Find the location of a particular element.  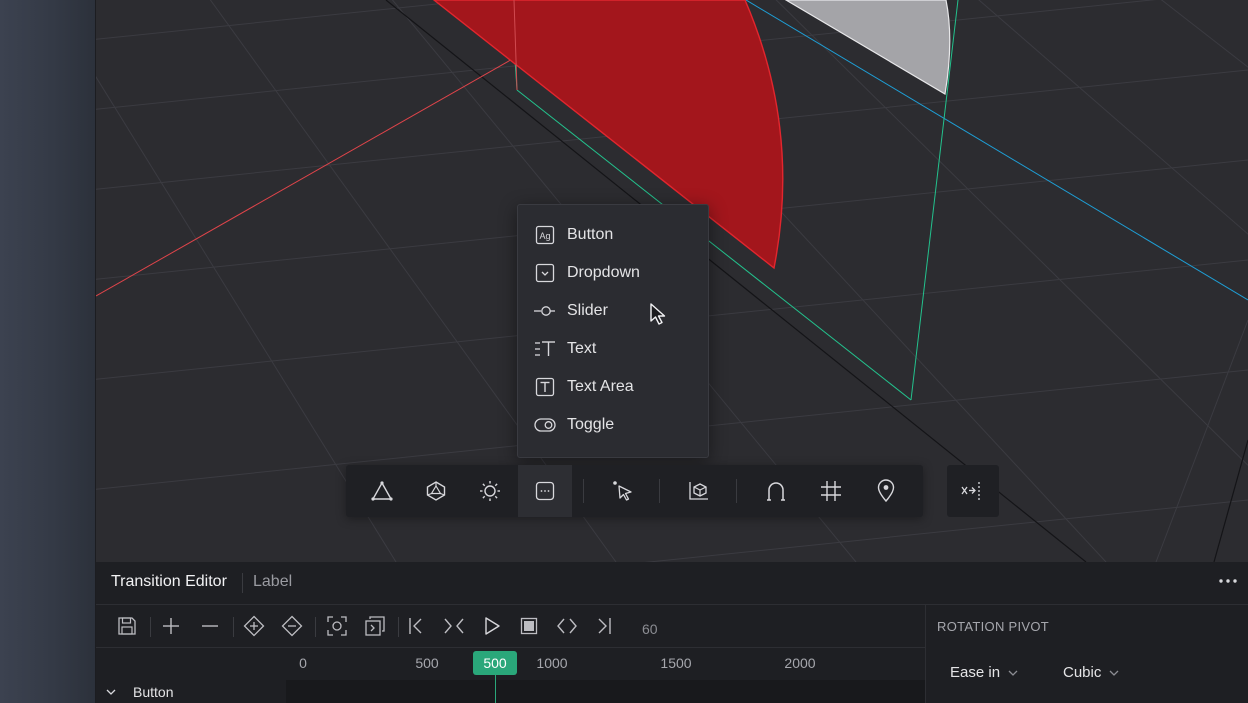

timeline-ruler: 0 500 1000 1500 2000 500 is located at coordinates (510, 663).